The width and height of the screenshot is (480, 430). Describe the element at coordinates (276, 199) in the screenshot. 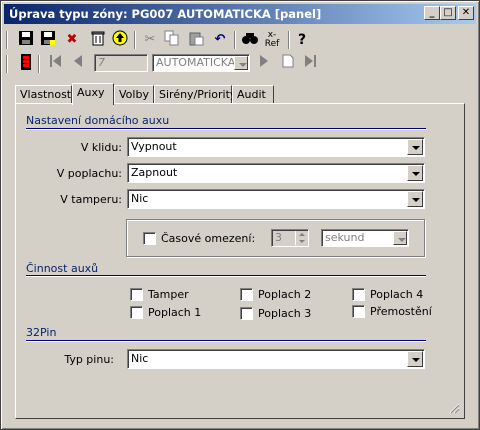

I see `tamper-select: Nic` at that location.